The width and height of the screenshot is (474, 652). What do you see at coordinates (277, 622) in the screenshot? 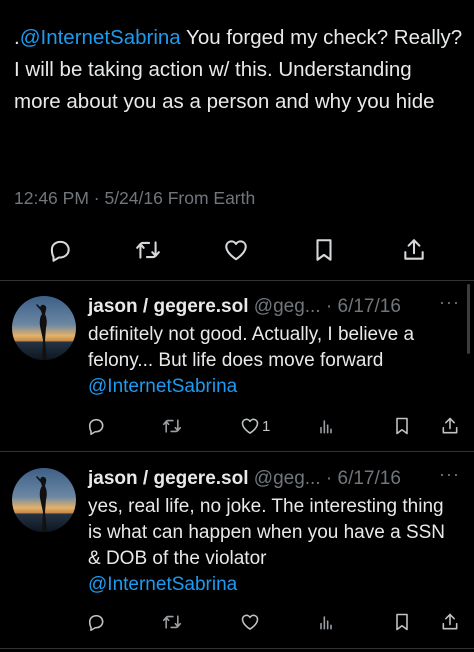
I see `reply-action-bar` at bounding box center [277, 622].